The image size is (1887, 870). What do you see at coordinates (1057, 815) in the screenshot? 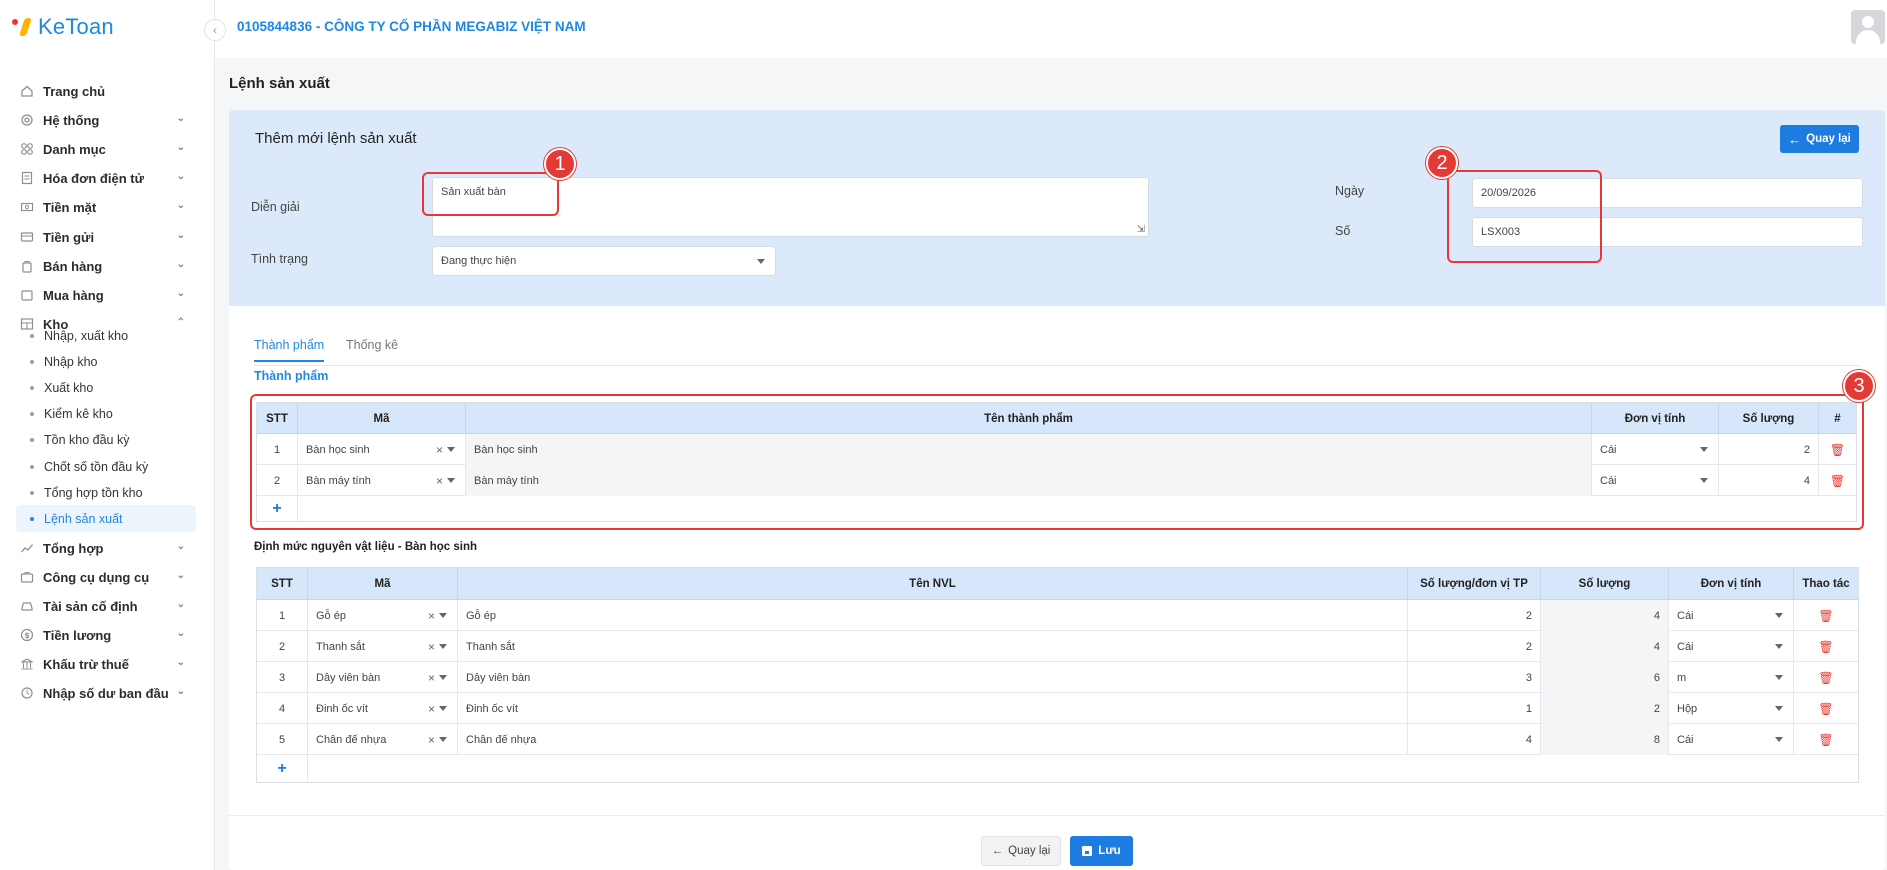
I see `footer-divider` at bounding box center [1057, 815].